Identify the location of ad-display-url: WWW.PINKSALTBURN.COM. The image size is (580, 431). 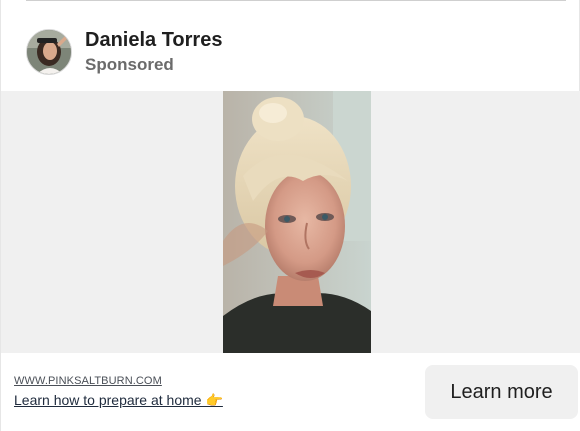
(88, 381).